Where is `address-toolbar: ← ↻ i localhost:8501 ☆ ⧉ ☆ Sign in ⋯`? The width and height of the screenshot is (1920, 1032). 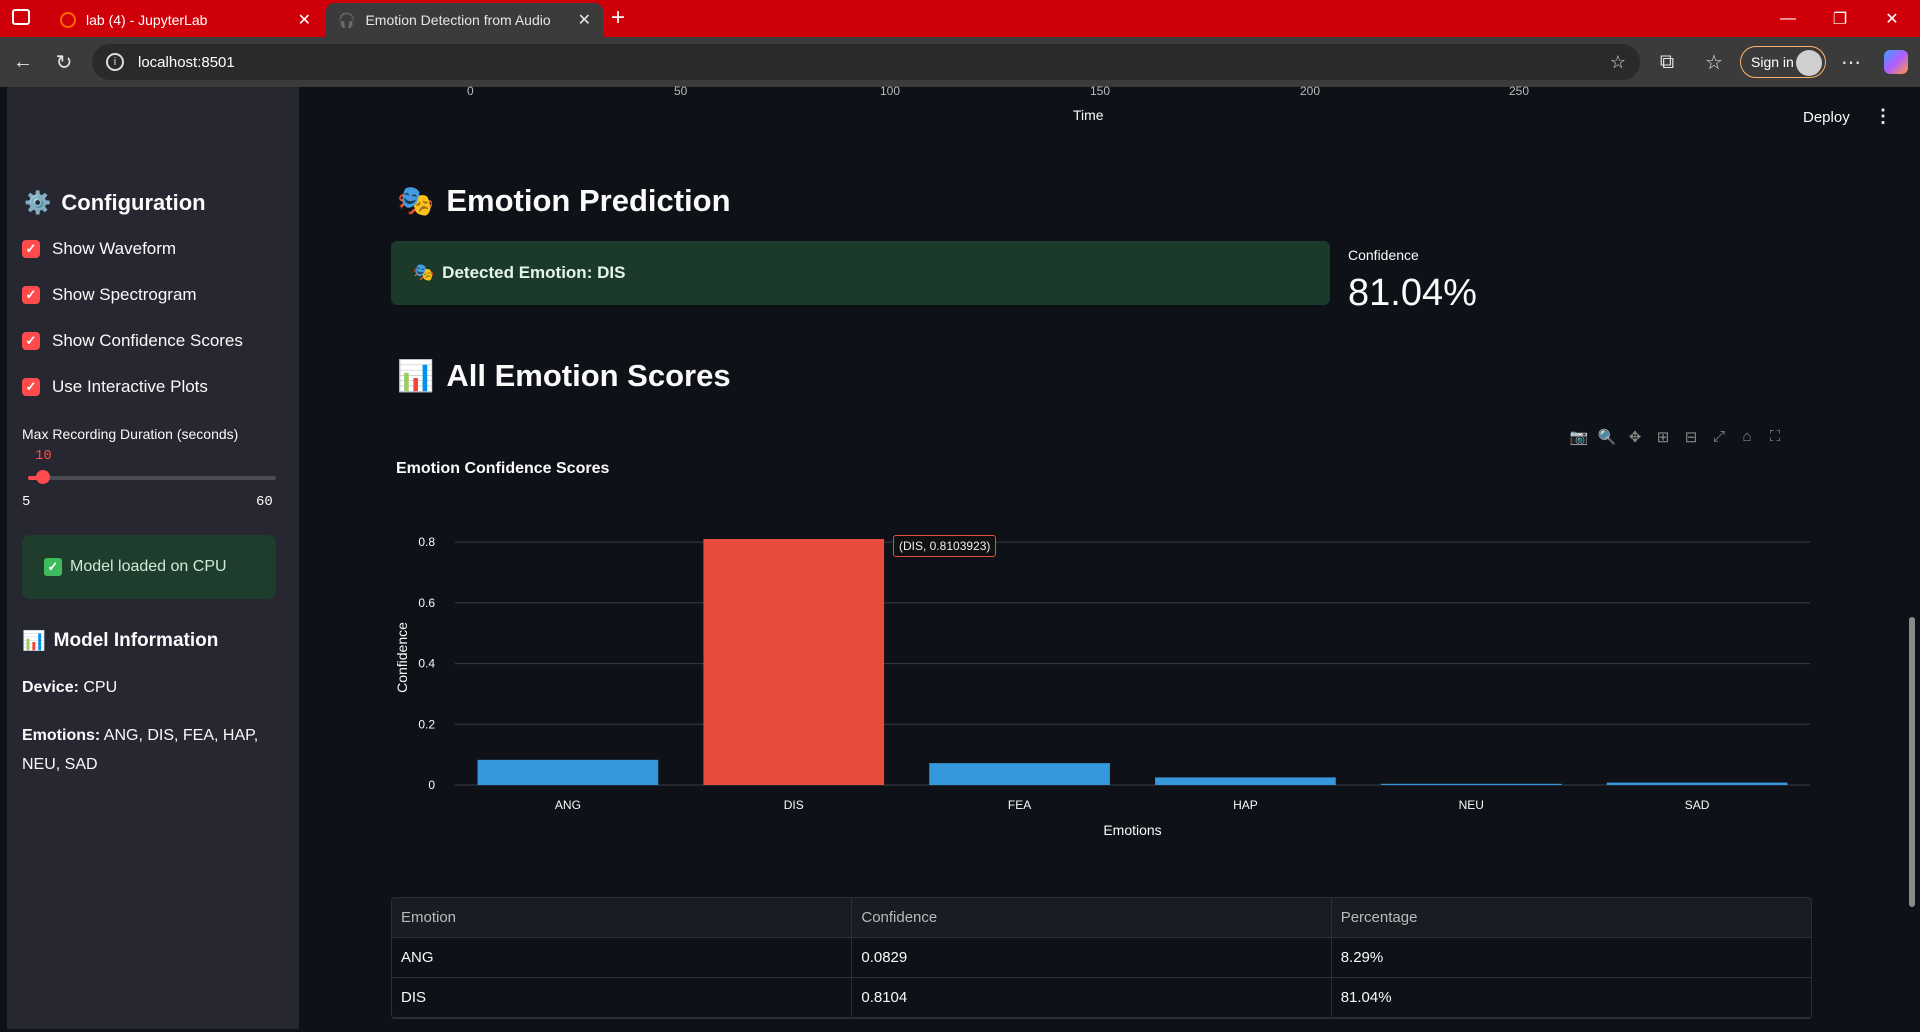 address-toolbar: ← ↻ i localhost:8501 ☆ ⧉ ☆ Sign in ⋯ is located at coordinates (960, 62).